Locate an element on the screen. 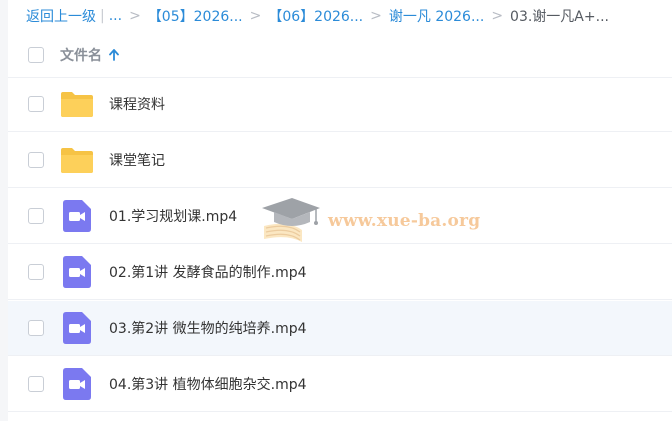  file-row: 02.第1讲 发酵食品的制作.mp4 is located at coordinates (340, 272).